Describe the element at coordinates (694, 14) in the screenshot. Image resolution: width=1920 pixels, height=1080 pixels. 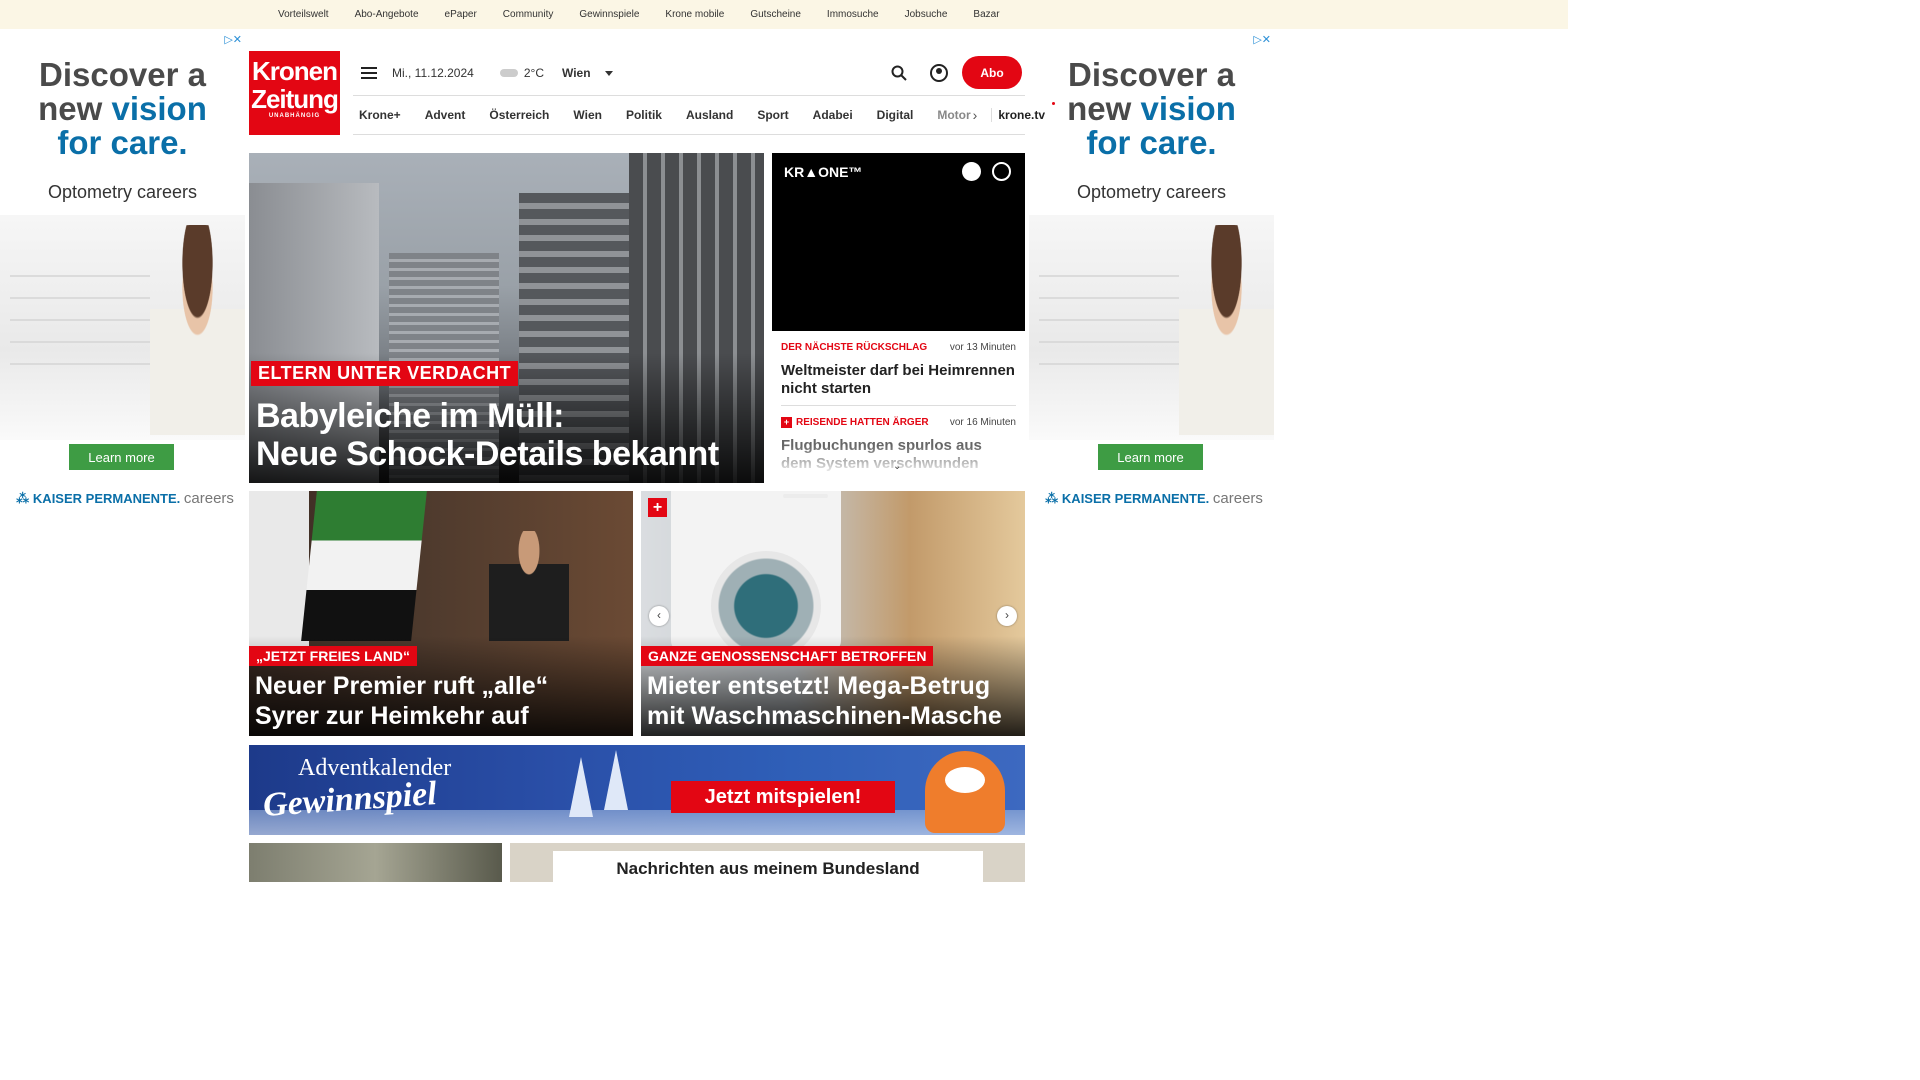
I see `topbar-link-krone-mobile: Krone mobile` at that location.